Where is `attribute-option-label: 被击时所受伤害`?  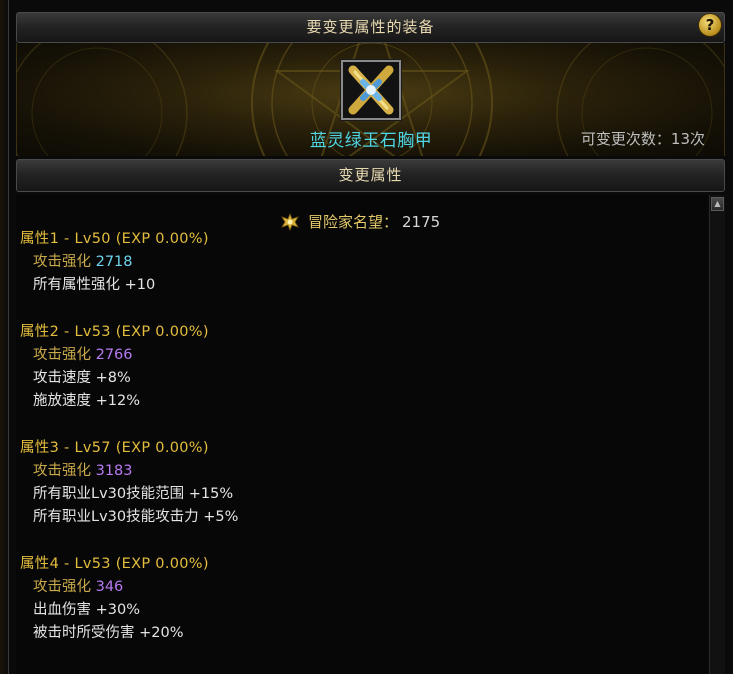 attribute-option-label: 被击时所受伤害 is located at coordinates (84, 633).